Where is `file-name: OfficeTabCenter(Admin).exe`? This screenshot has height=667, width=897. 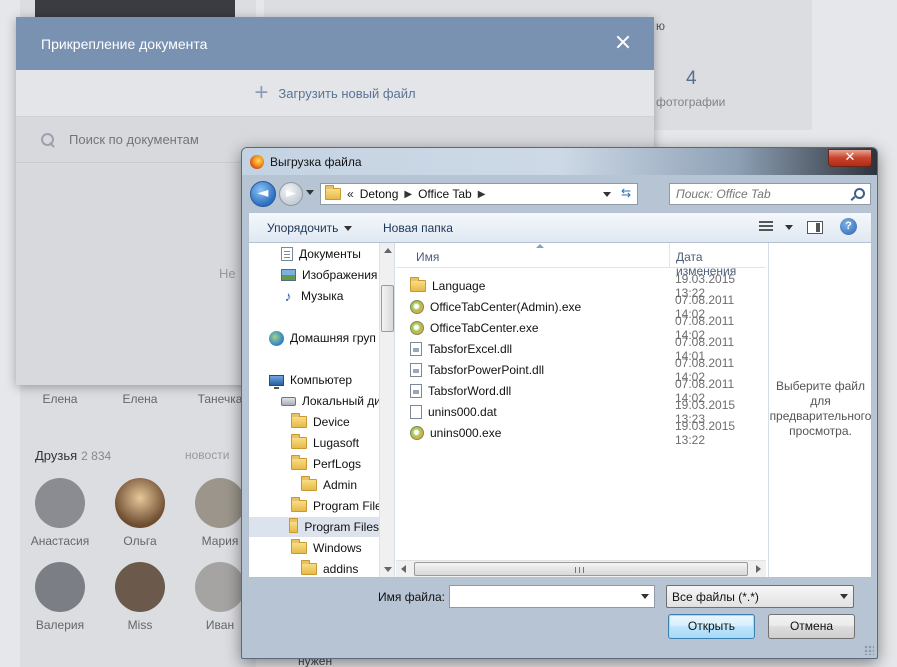 file-name: OfficeTabCenter(Admin).exe is located at coordinates (506, 306).